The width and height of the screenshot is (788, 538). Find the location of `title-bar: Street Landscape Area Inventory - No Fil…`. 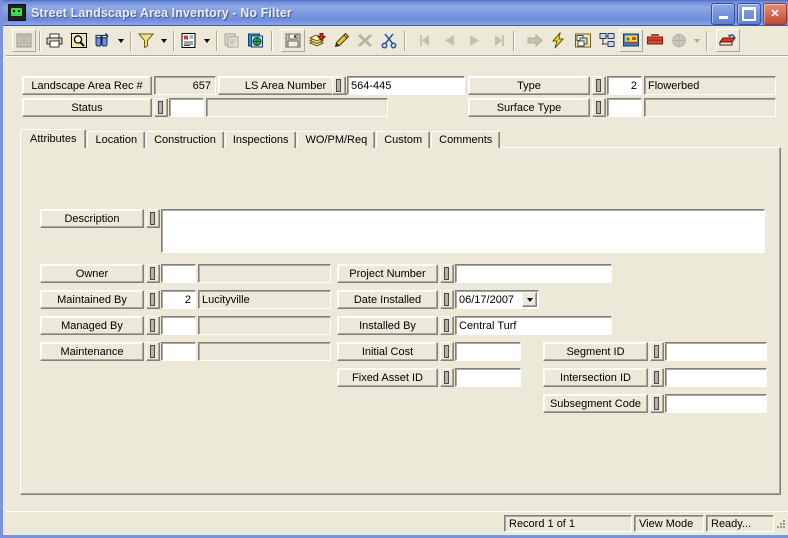

title-bar: Street Landscape Area Inventory - No Fil… is located at coordinates (395, 13).